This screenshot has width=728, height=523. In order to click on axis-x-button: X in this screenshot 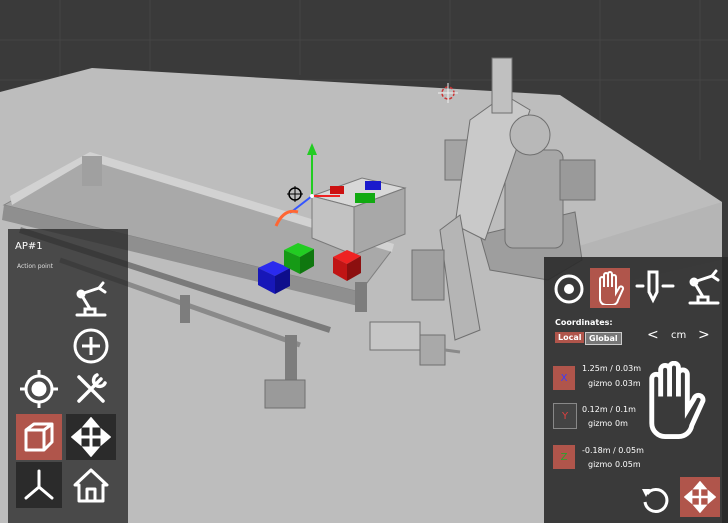, I will do `click(564, 378)`.